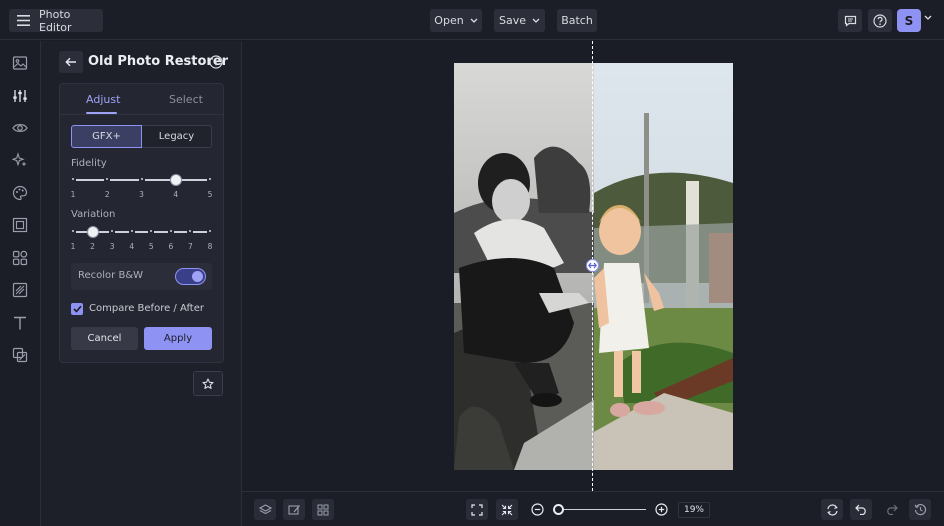 This screenshot has width=944, height=526. What do you see at coordinates (891, 509) in the screenshot?
I see `redo-button` at bounding box center [891, 509].